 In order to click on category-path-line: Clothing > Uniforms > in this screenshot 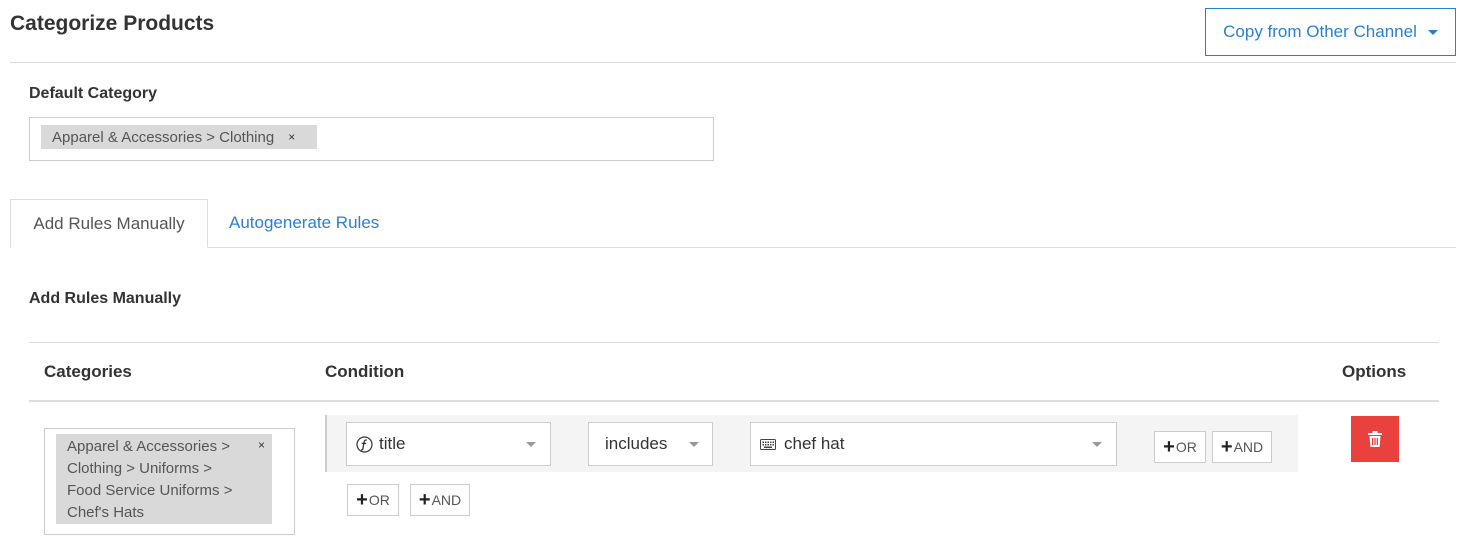, I will do `click(140, 468)`.